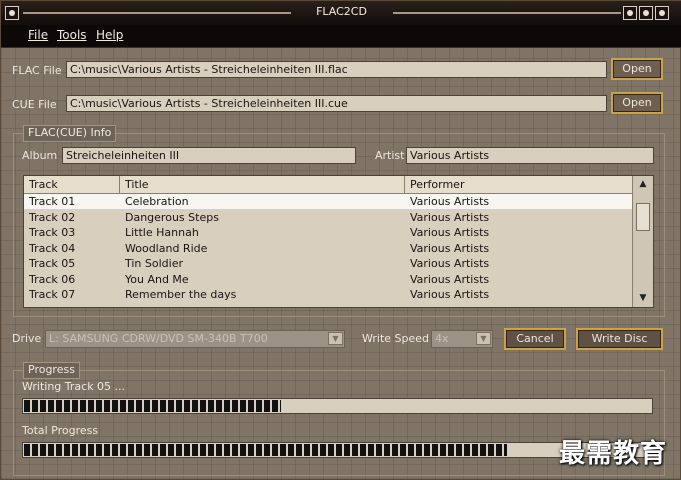 The width and height of the screenshot is (681, 480). What do you see at coordinates (328, 263) in the screenshot?
I see `table-row: Track 05 Tin Soldier Various Artists` at bounding box center [328, 263].